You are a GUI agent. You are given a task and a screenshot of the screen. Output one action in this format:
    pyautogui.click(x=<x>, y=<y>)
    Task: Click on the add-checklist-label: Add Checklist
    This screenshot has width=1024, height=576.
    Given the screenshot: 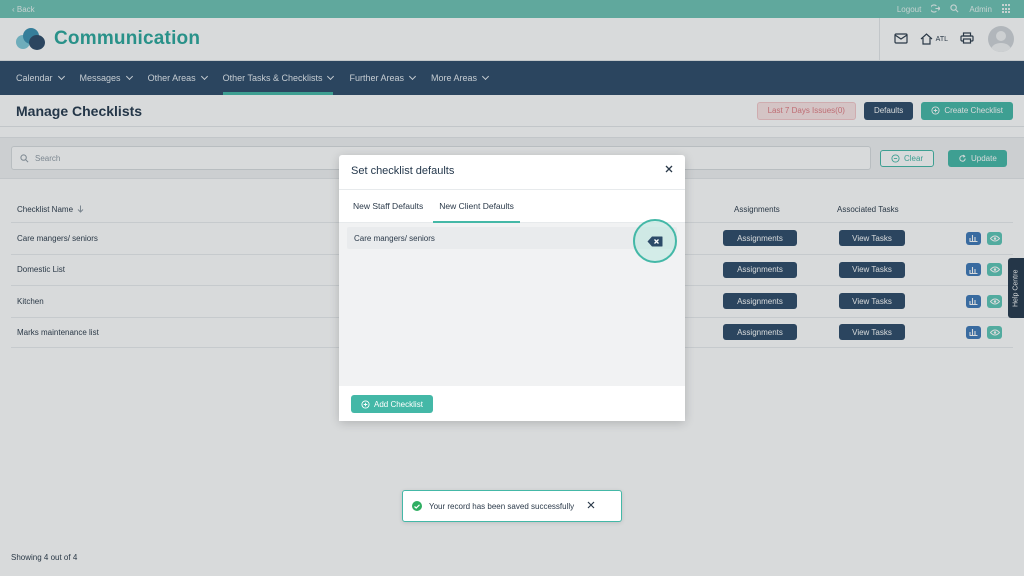 What is the action you would take?
    pyautogui.click(x=398, y=404)
    